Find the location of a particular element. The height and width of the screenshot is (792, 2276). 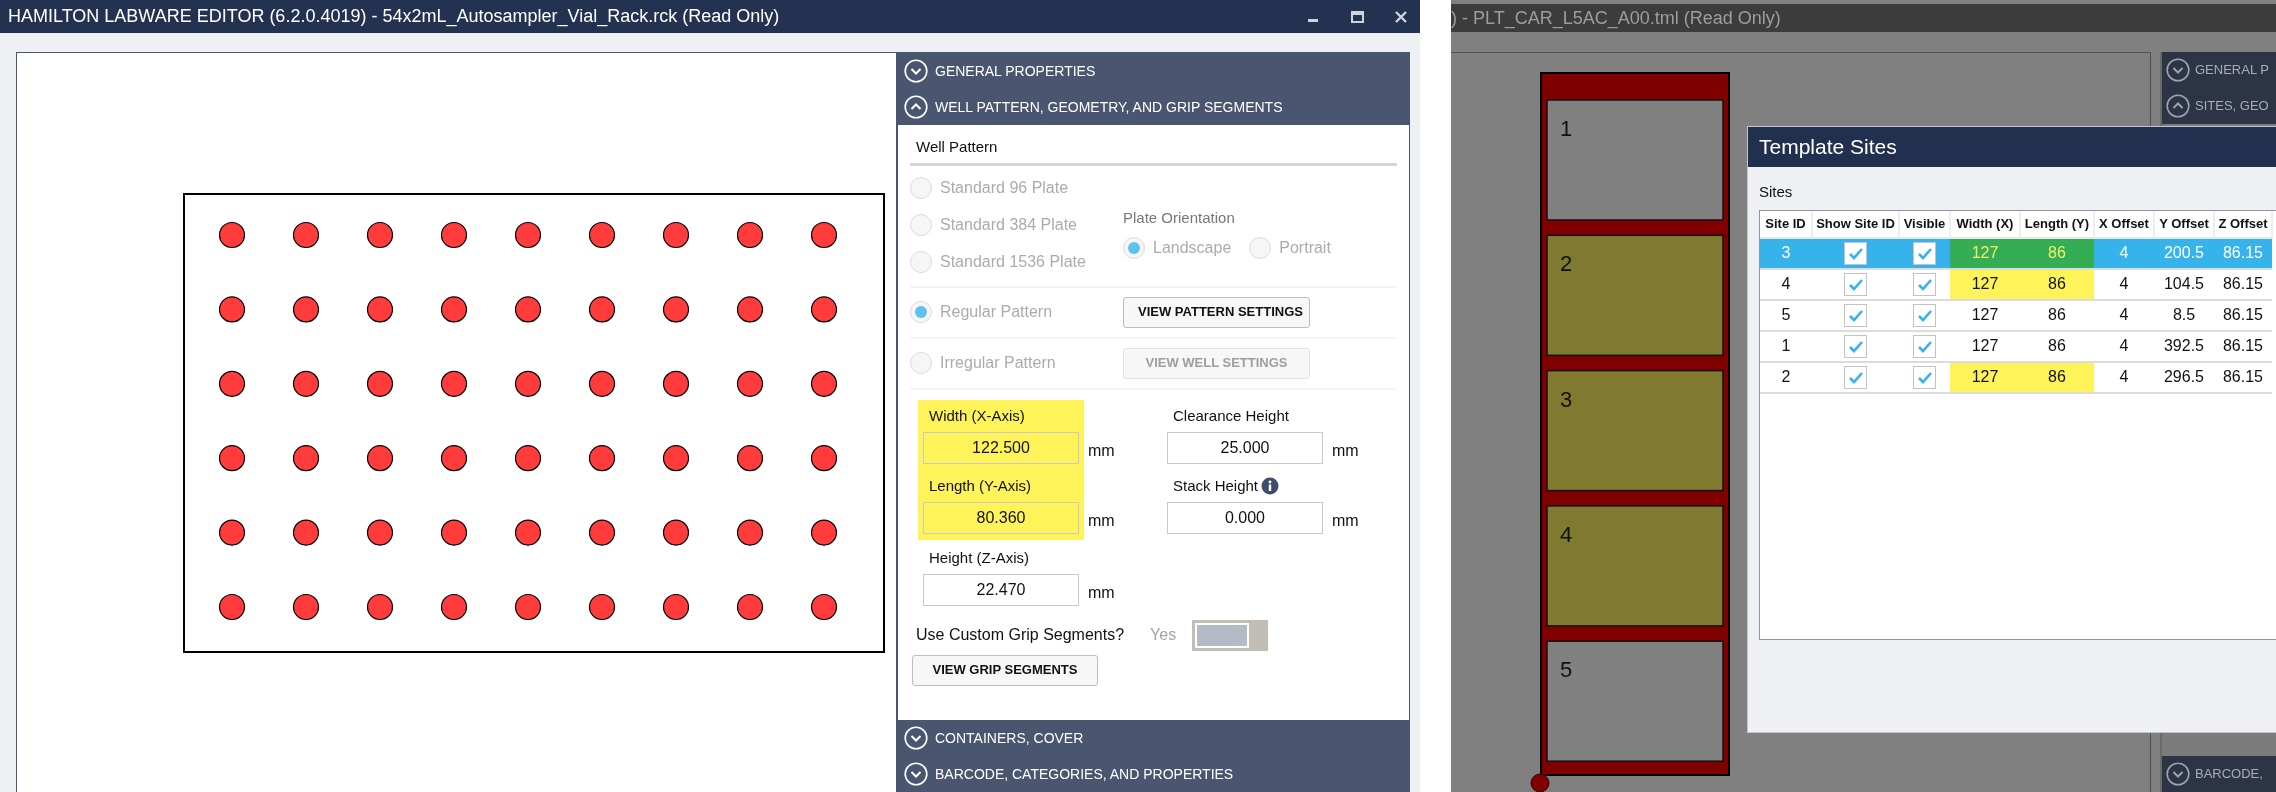

table-cell: 392.5 is located at coordinates (2184, 346).